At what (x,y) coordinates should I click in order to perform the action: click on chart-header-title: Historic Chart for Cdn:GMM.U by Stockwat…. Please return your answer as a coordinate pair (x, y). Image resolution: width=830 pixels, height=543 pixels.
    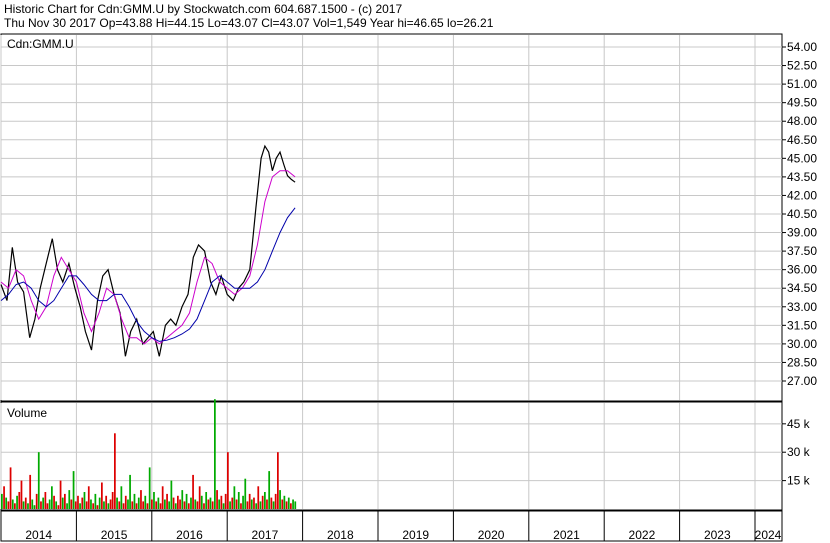
    Looking at the image, I should click on (203, 9).